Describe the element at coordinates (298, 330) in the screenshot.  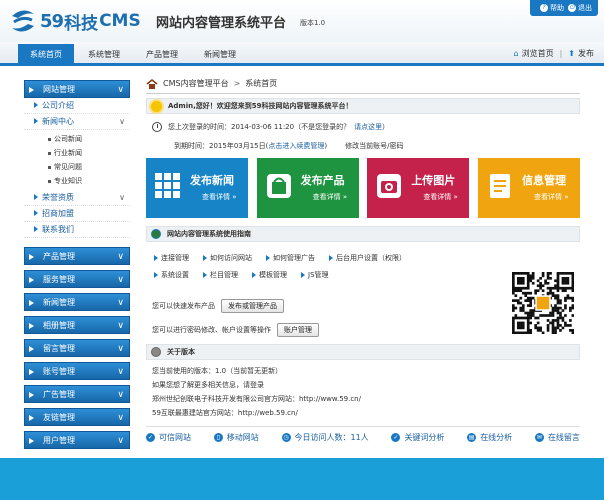
I see `account-manage-button: 账户管理` at that location.